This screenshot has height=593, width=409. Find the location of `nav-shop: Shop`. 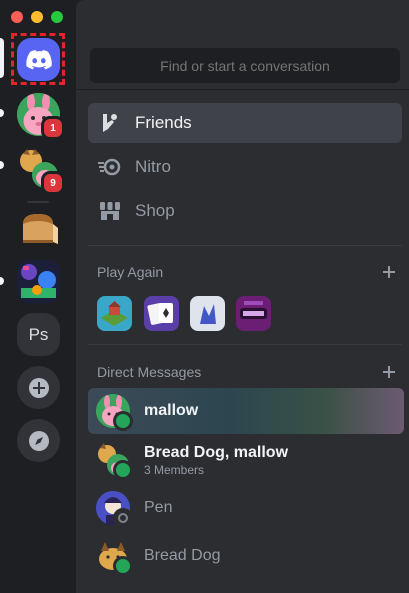

nav-shop: Shop is located at coordinates (245, 211).